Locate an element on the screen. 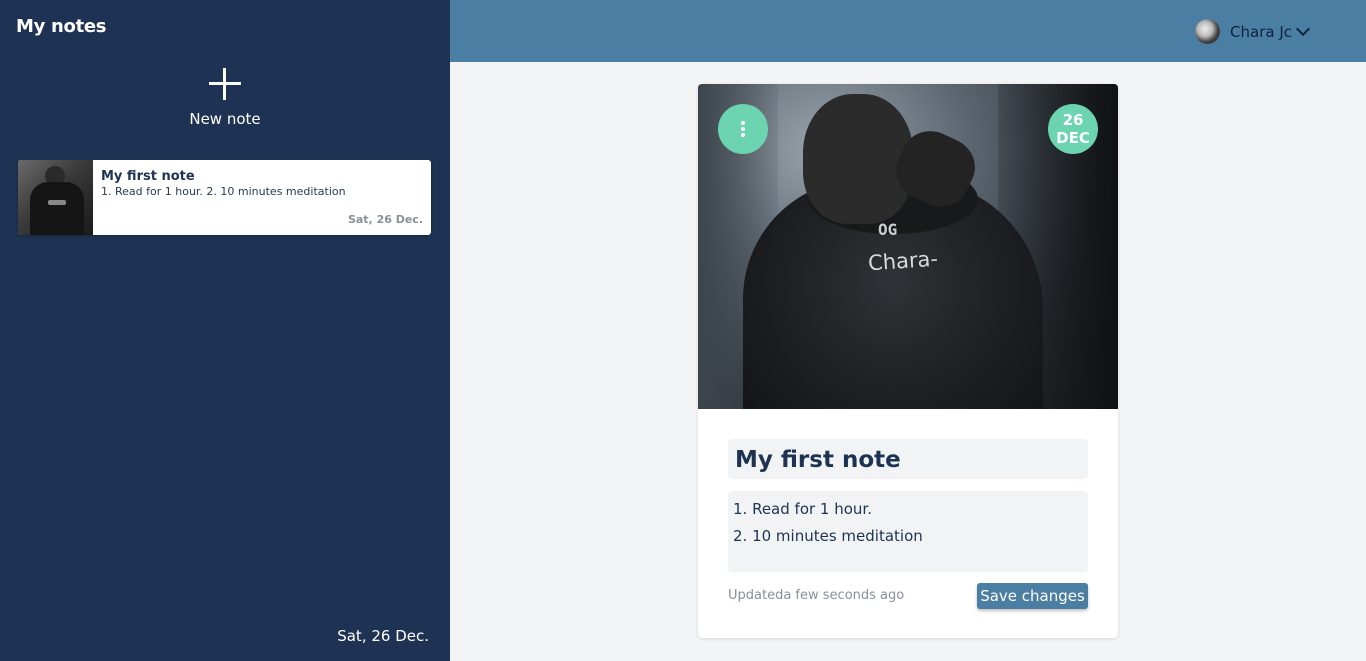  avatar is located at coordinates (1208, 31).